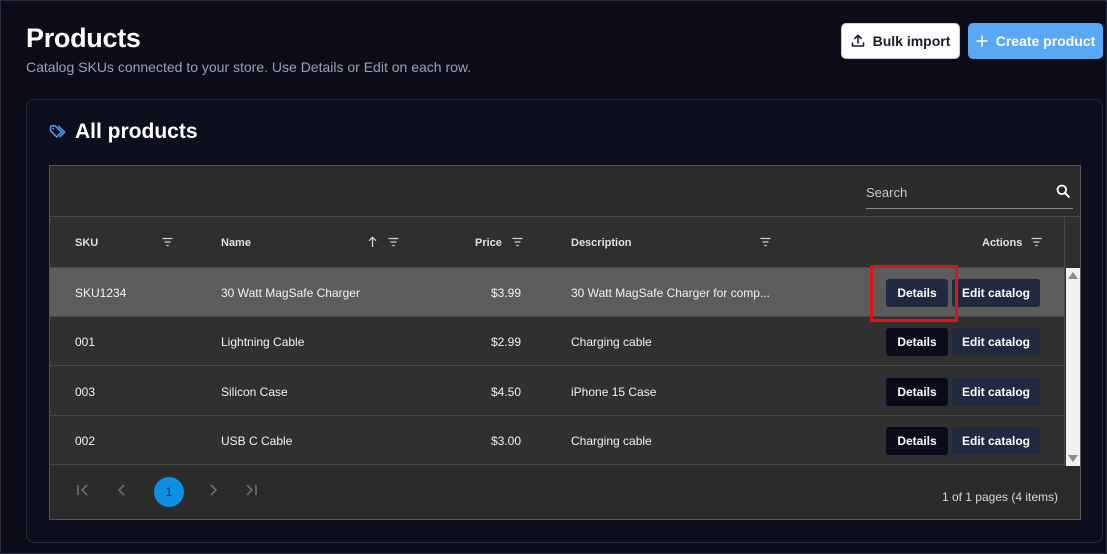  I want to click on page-title: Products, so click(83, 38).